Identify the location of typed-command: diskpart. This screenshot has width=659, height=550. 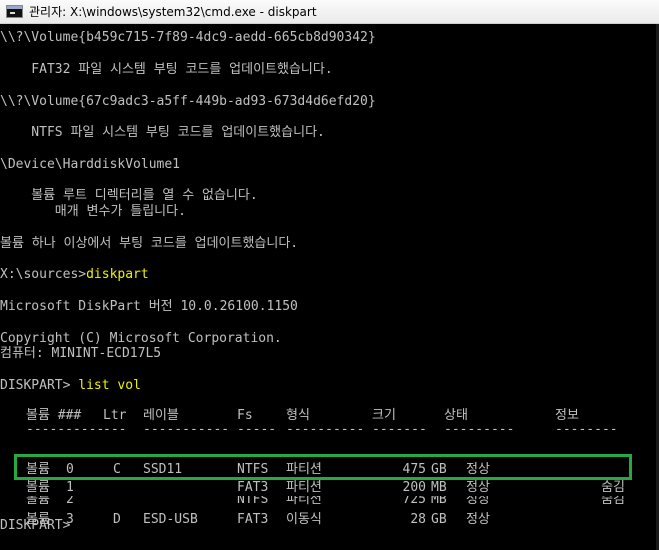
(117, 274).